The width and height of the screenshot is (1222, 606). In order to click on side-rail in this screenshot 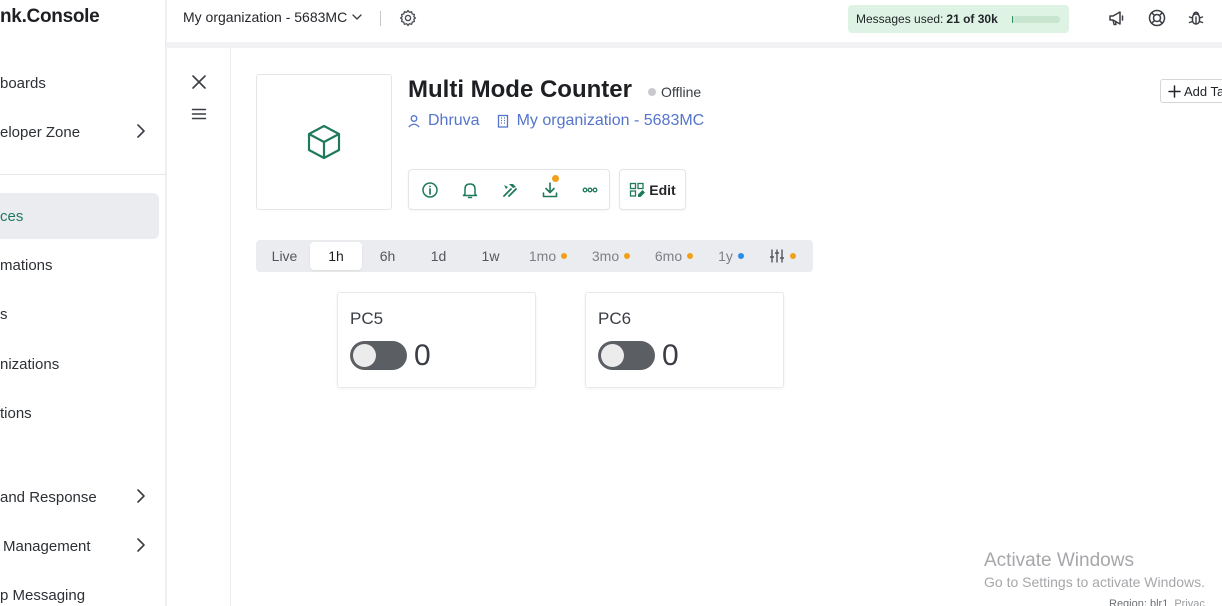, I will do `click(199, 327)`.